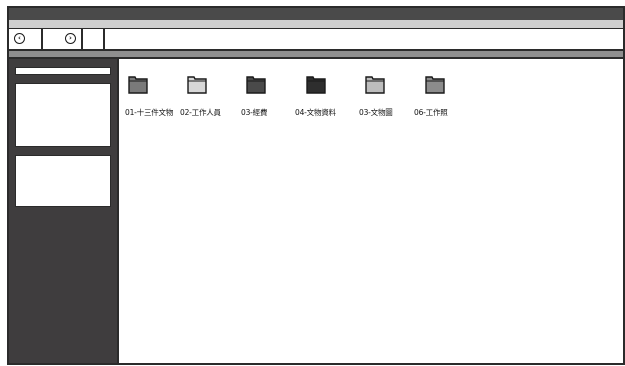 Image resolution: width=625 pixels, height=366 pixels. Describe the element at coordinates (376, 112) in the screenshot. I see `folder-label: 03-文物圖` at that location.